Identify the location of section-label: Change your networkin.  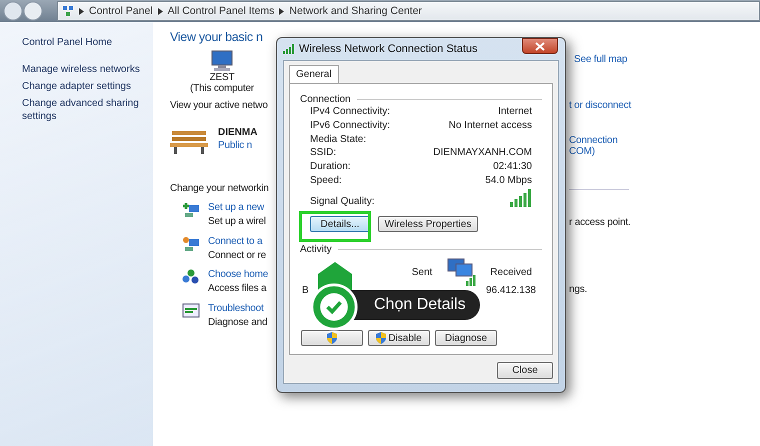
(219, 188).